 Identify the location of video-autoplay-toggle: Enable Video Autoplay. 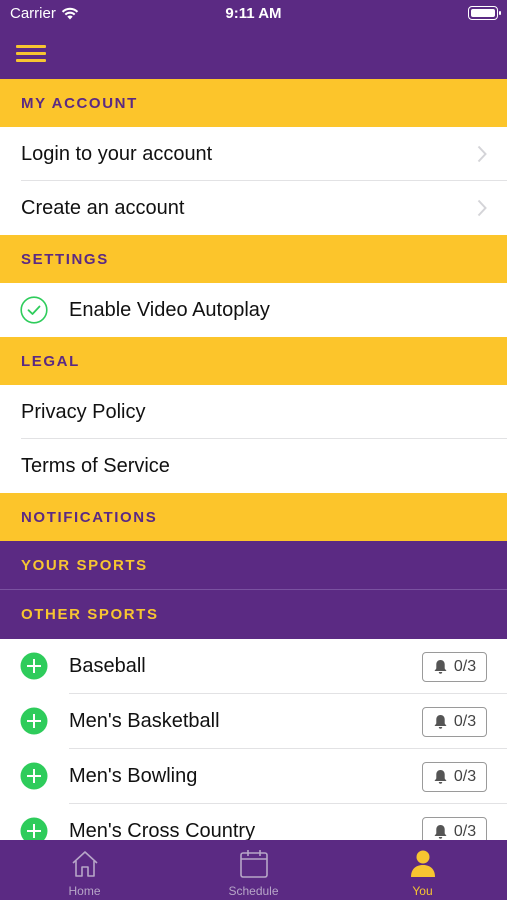
(253, 310).